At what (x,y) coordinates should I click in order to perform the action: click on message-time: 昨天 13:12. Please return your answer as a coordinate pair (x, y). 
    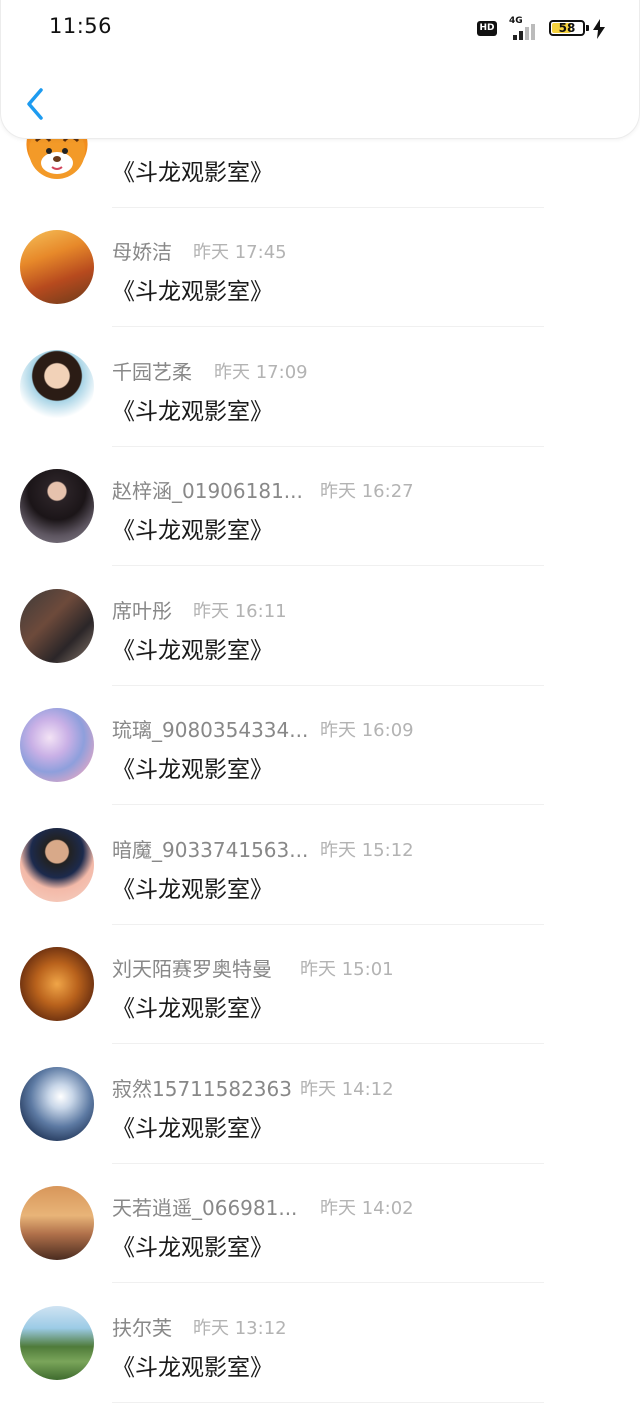
    Looking at the image, I should click on (240, 1328).